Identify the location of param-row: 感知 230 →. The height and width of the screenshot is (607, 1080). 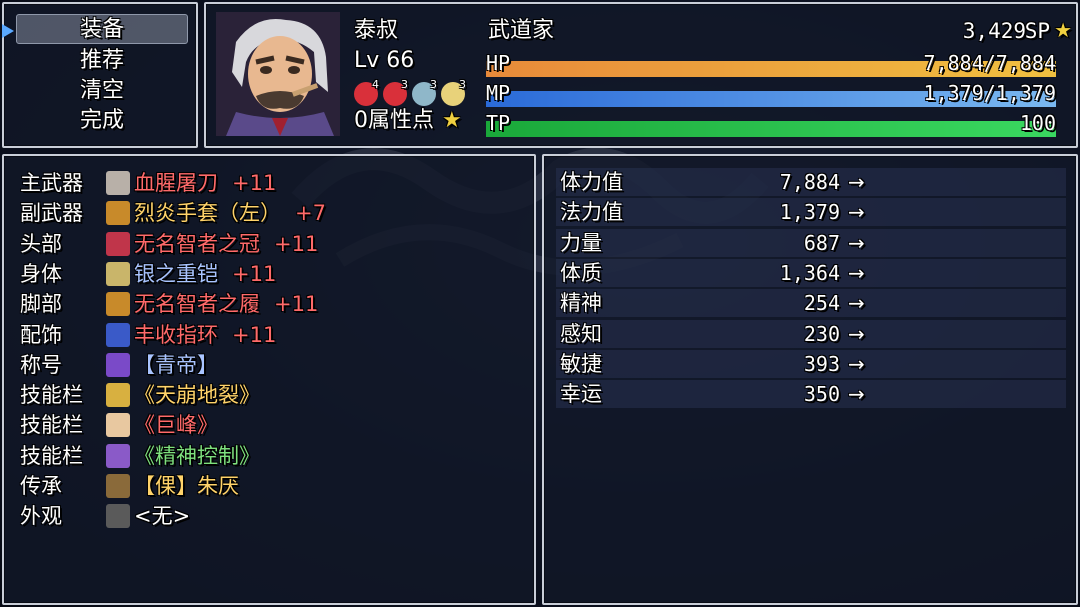
(811, 333).